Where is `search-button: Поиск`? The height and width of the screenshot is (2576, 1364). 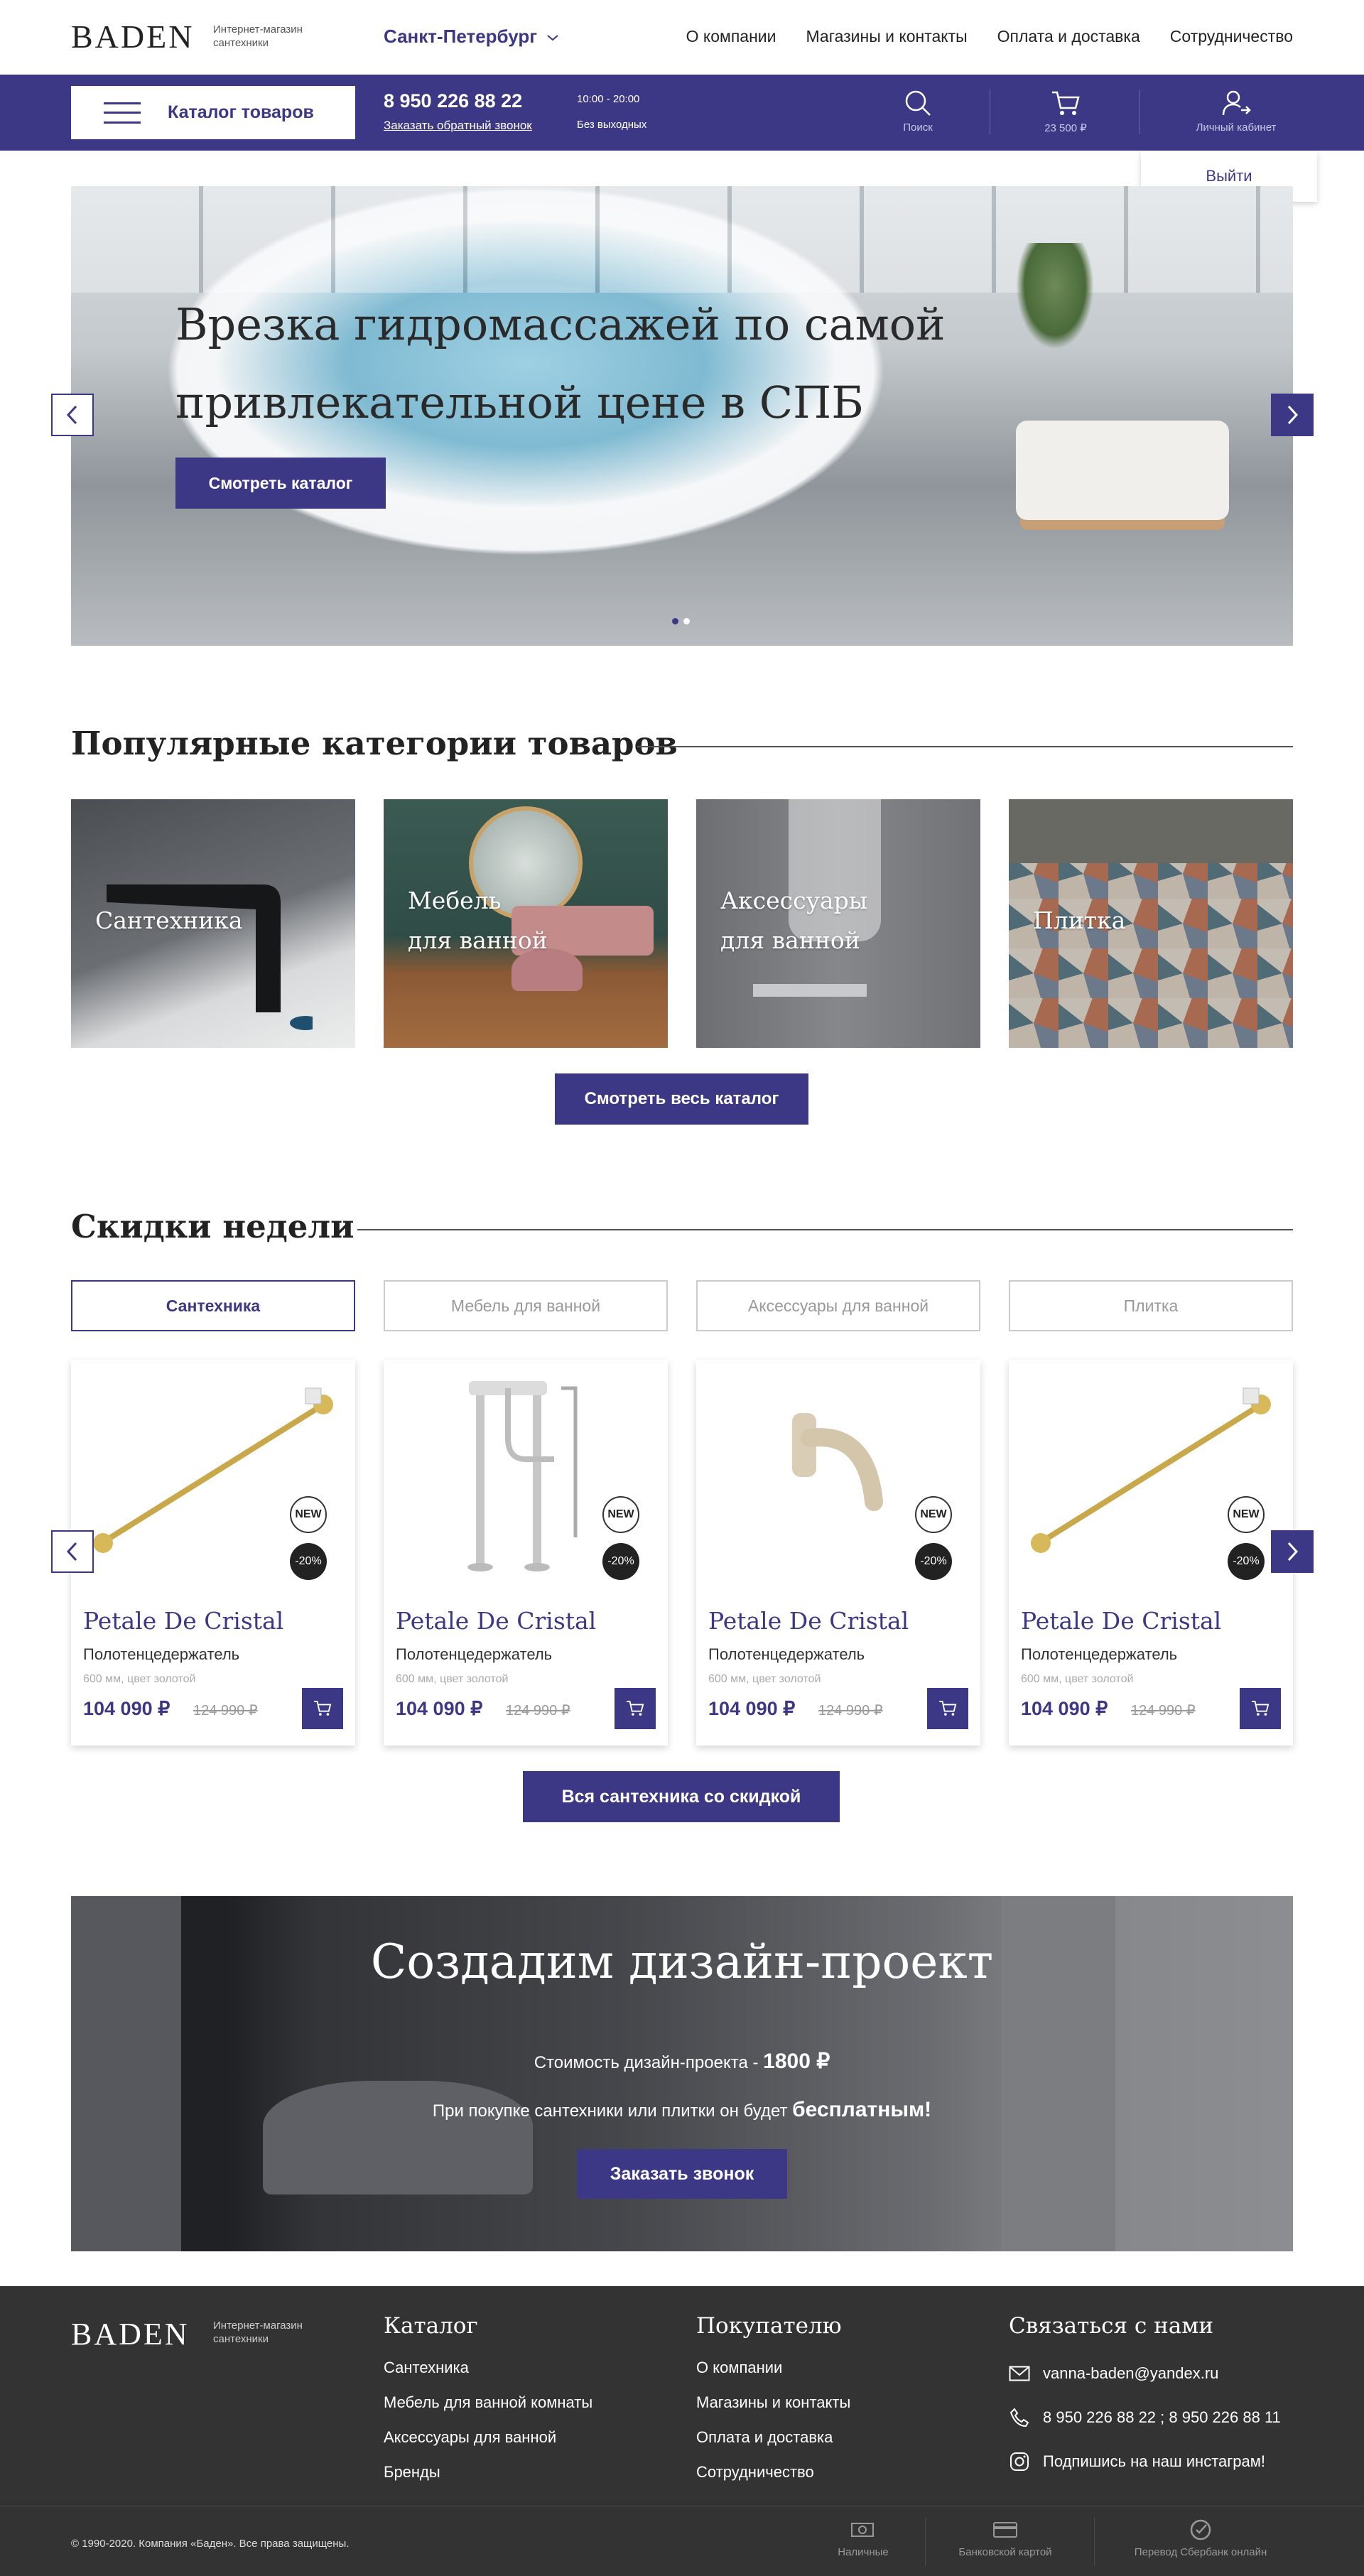 search-button: Поиск is located at coordinates (917, 110).